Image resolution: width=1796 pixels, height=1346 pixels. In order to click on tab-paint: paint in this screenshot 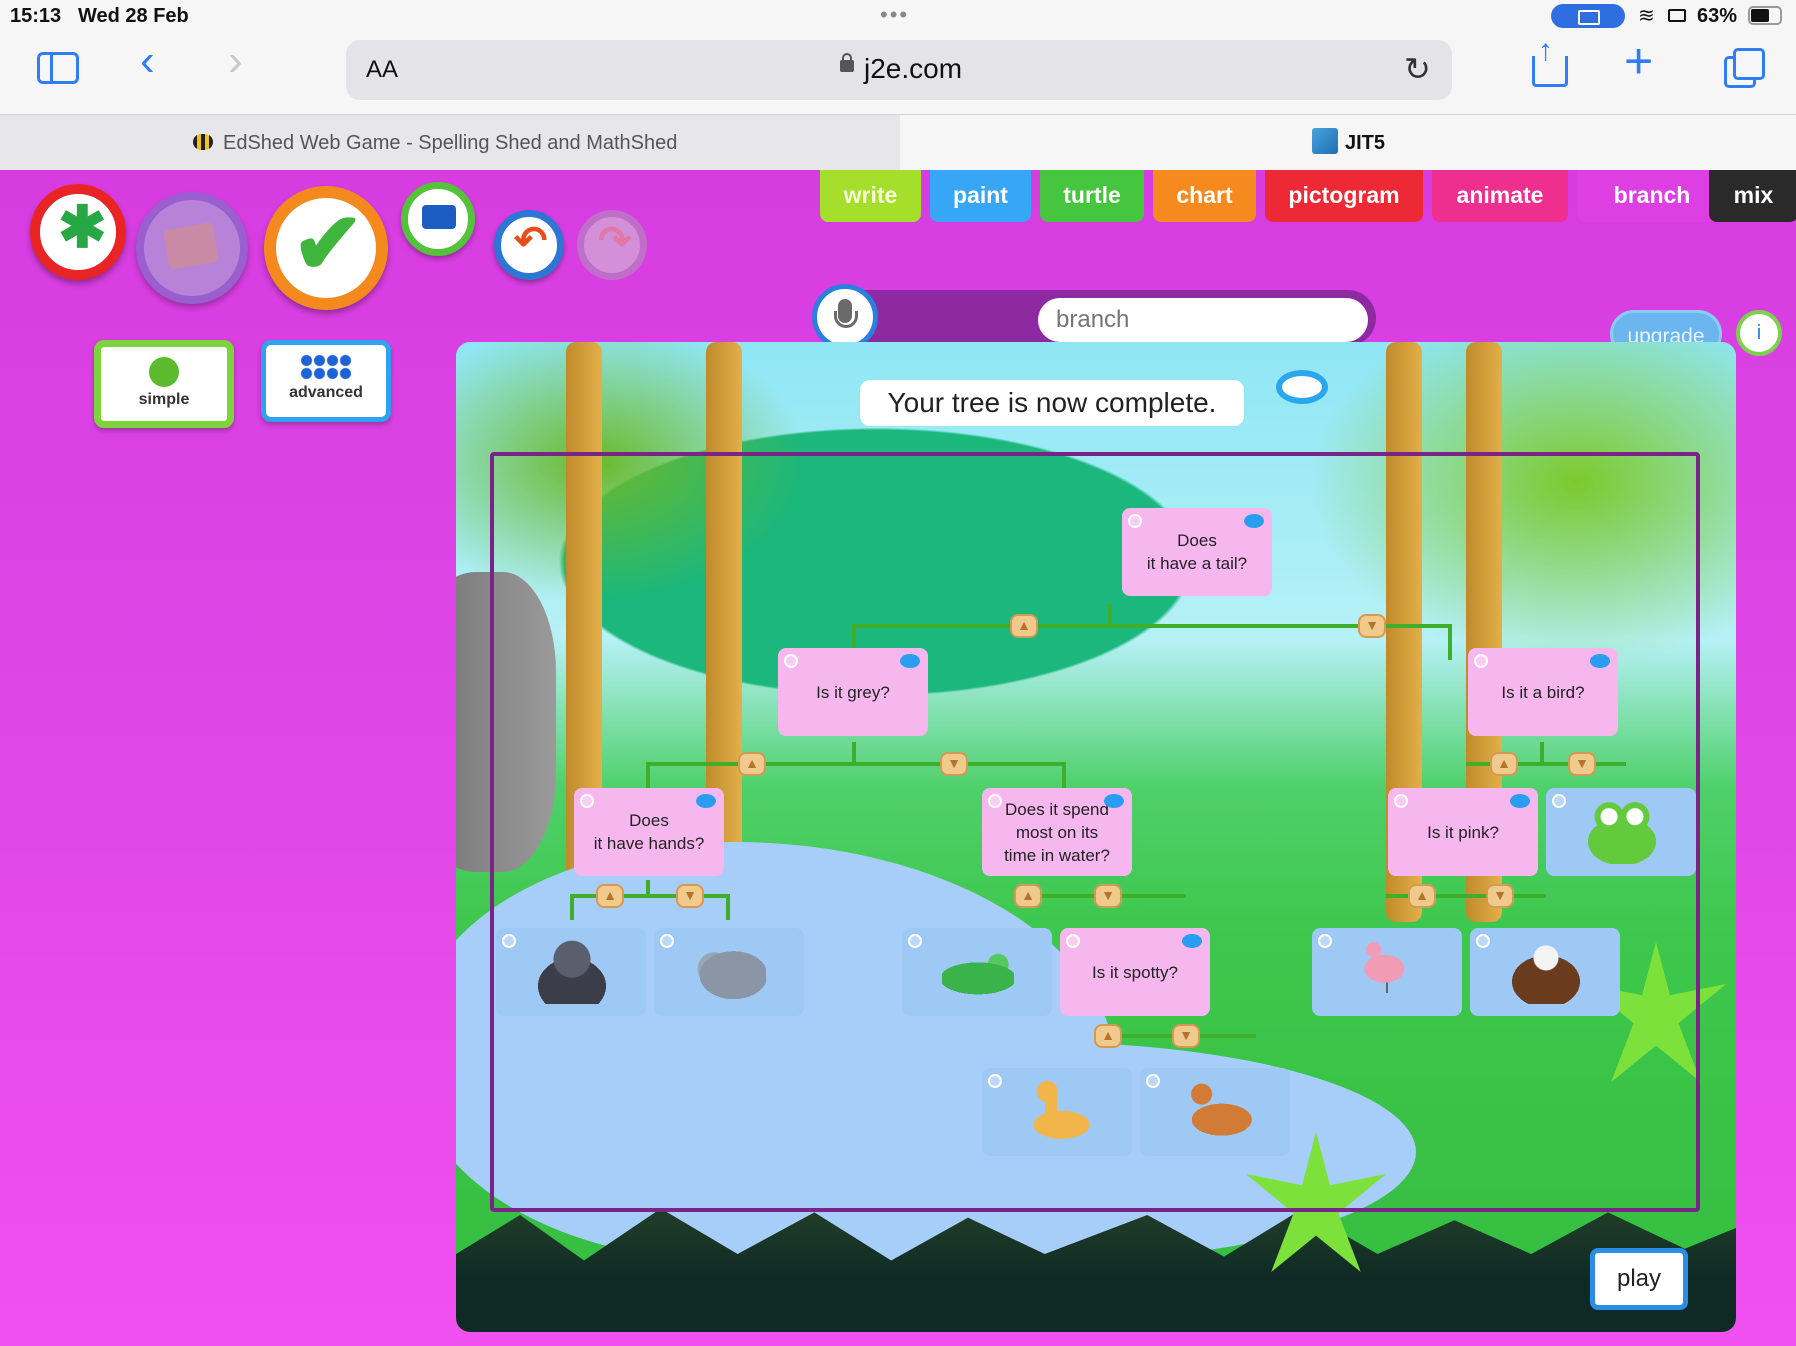, I will do `click(980, 196)`.